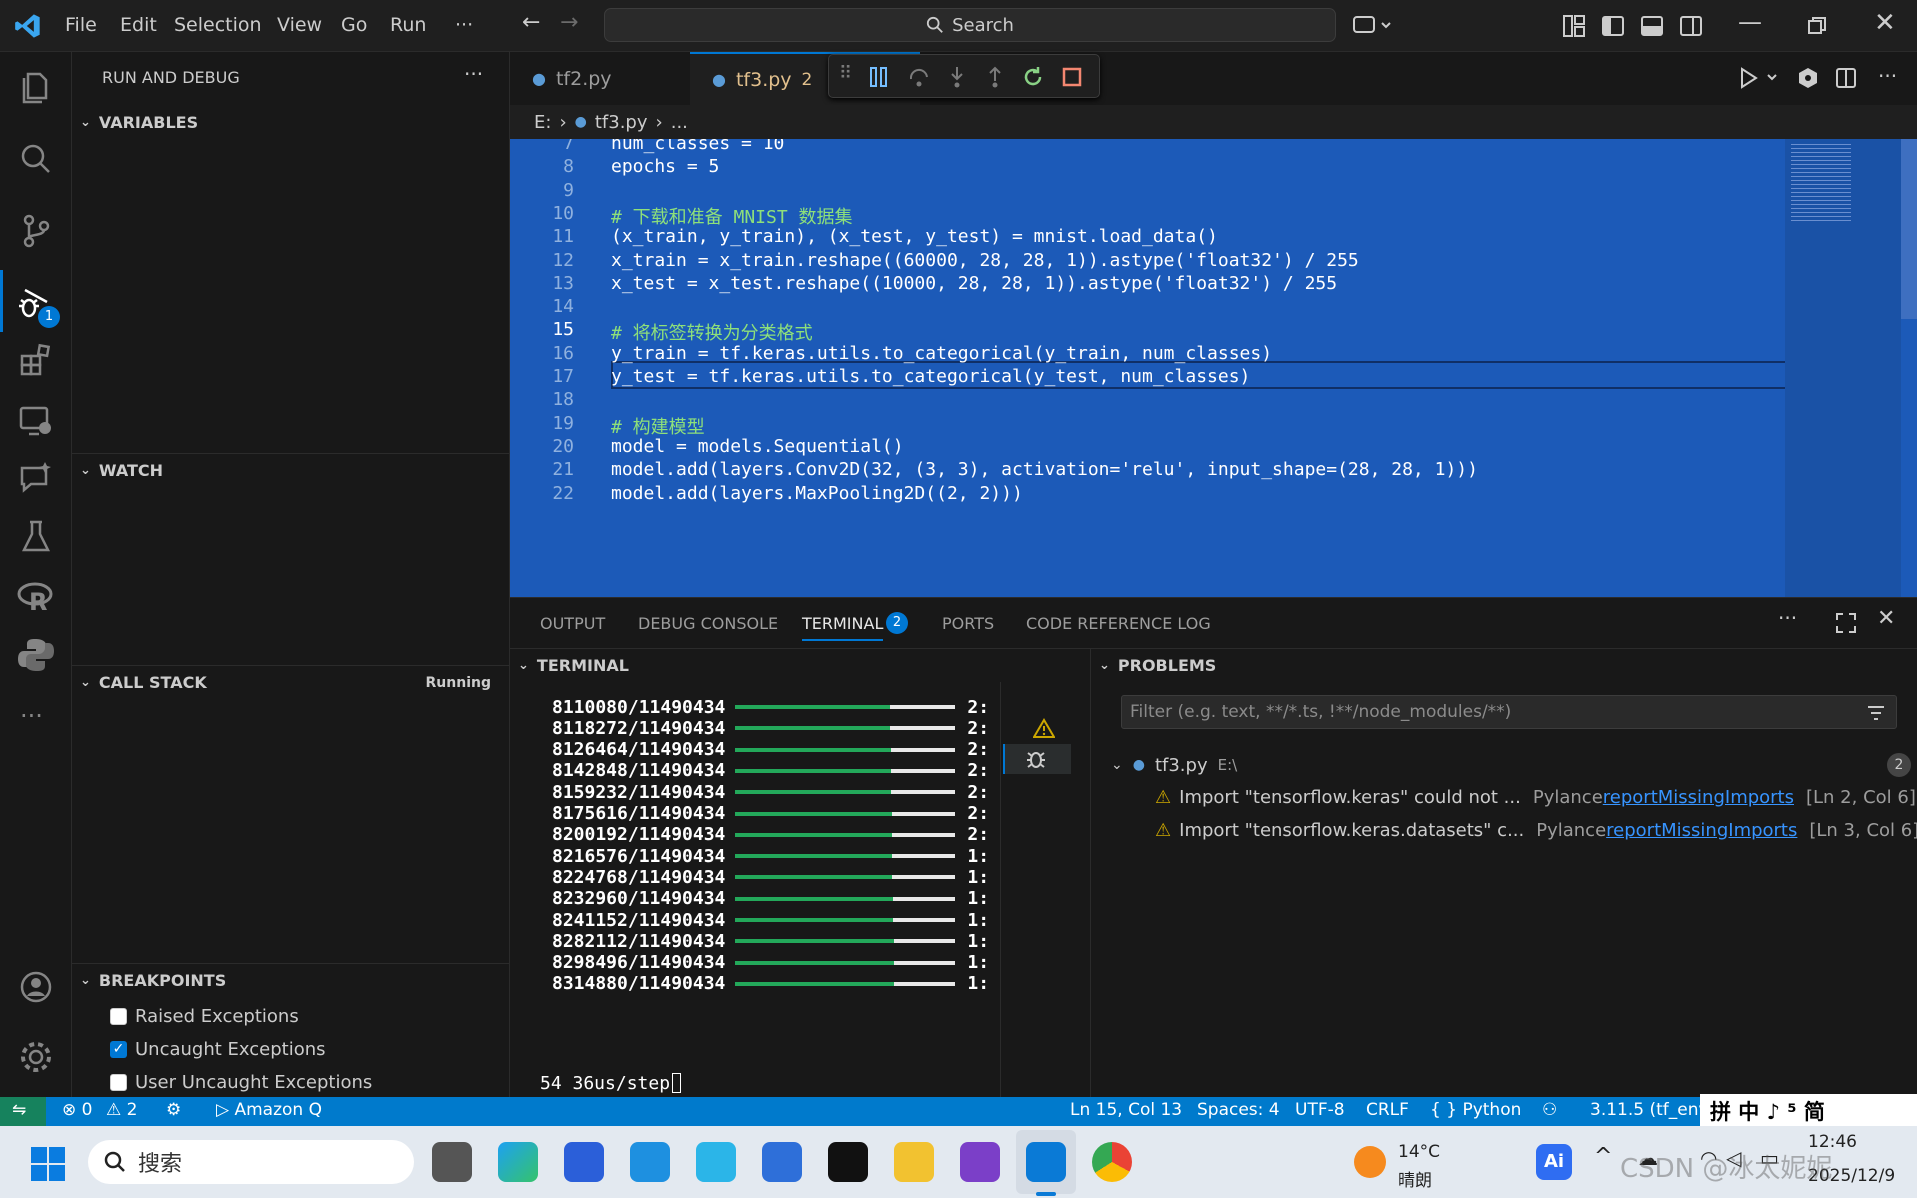  Describe the element at coordinates (1603, 1156) in the screenshot. I see `tray-chevron-up-icon: ^` at that location.